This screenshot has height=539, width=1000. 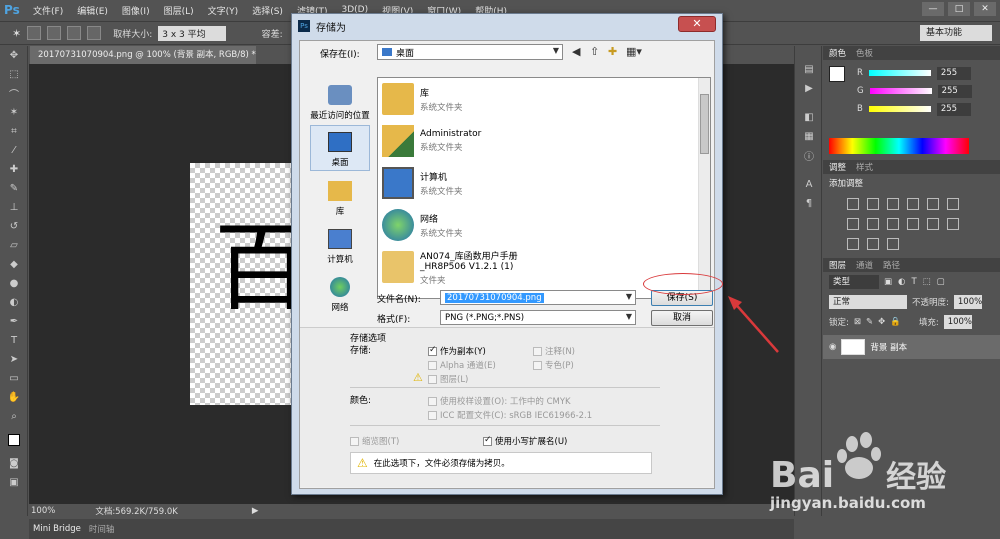 What do you see at coordinates (267, 10) in the screenshot?
I see `menu-select: 选择(S)` at bounding box center [267, 10].